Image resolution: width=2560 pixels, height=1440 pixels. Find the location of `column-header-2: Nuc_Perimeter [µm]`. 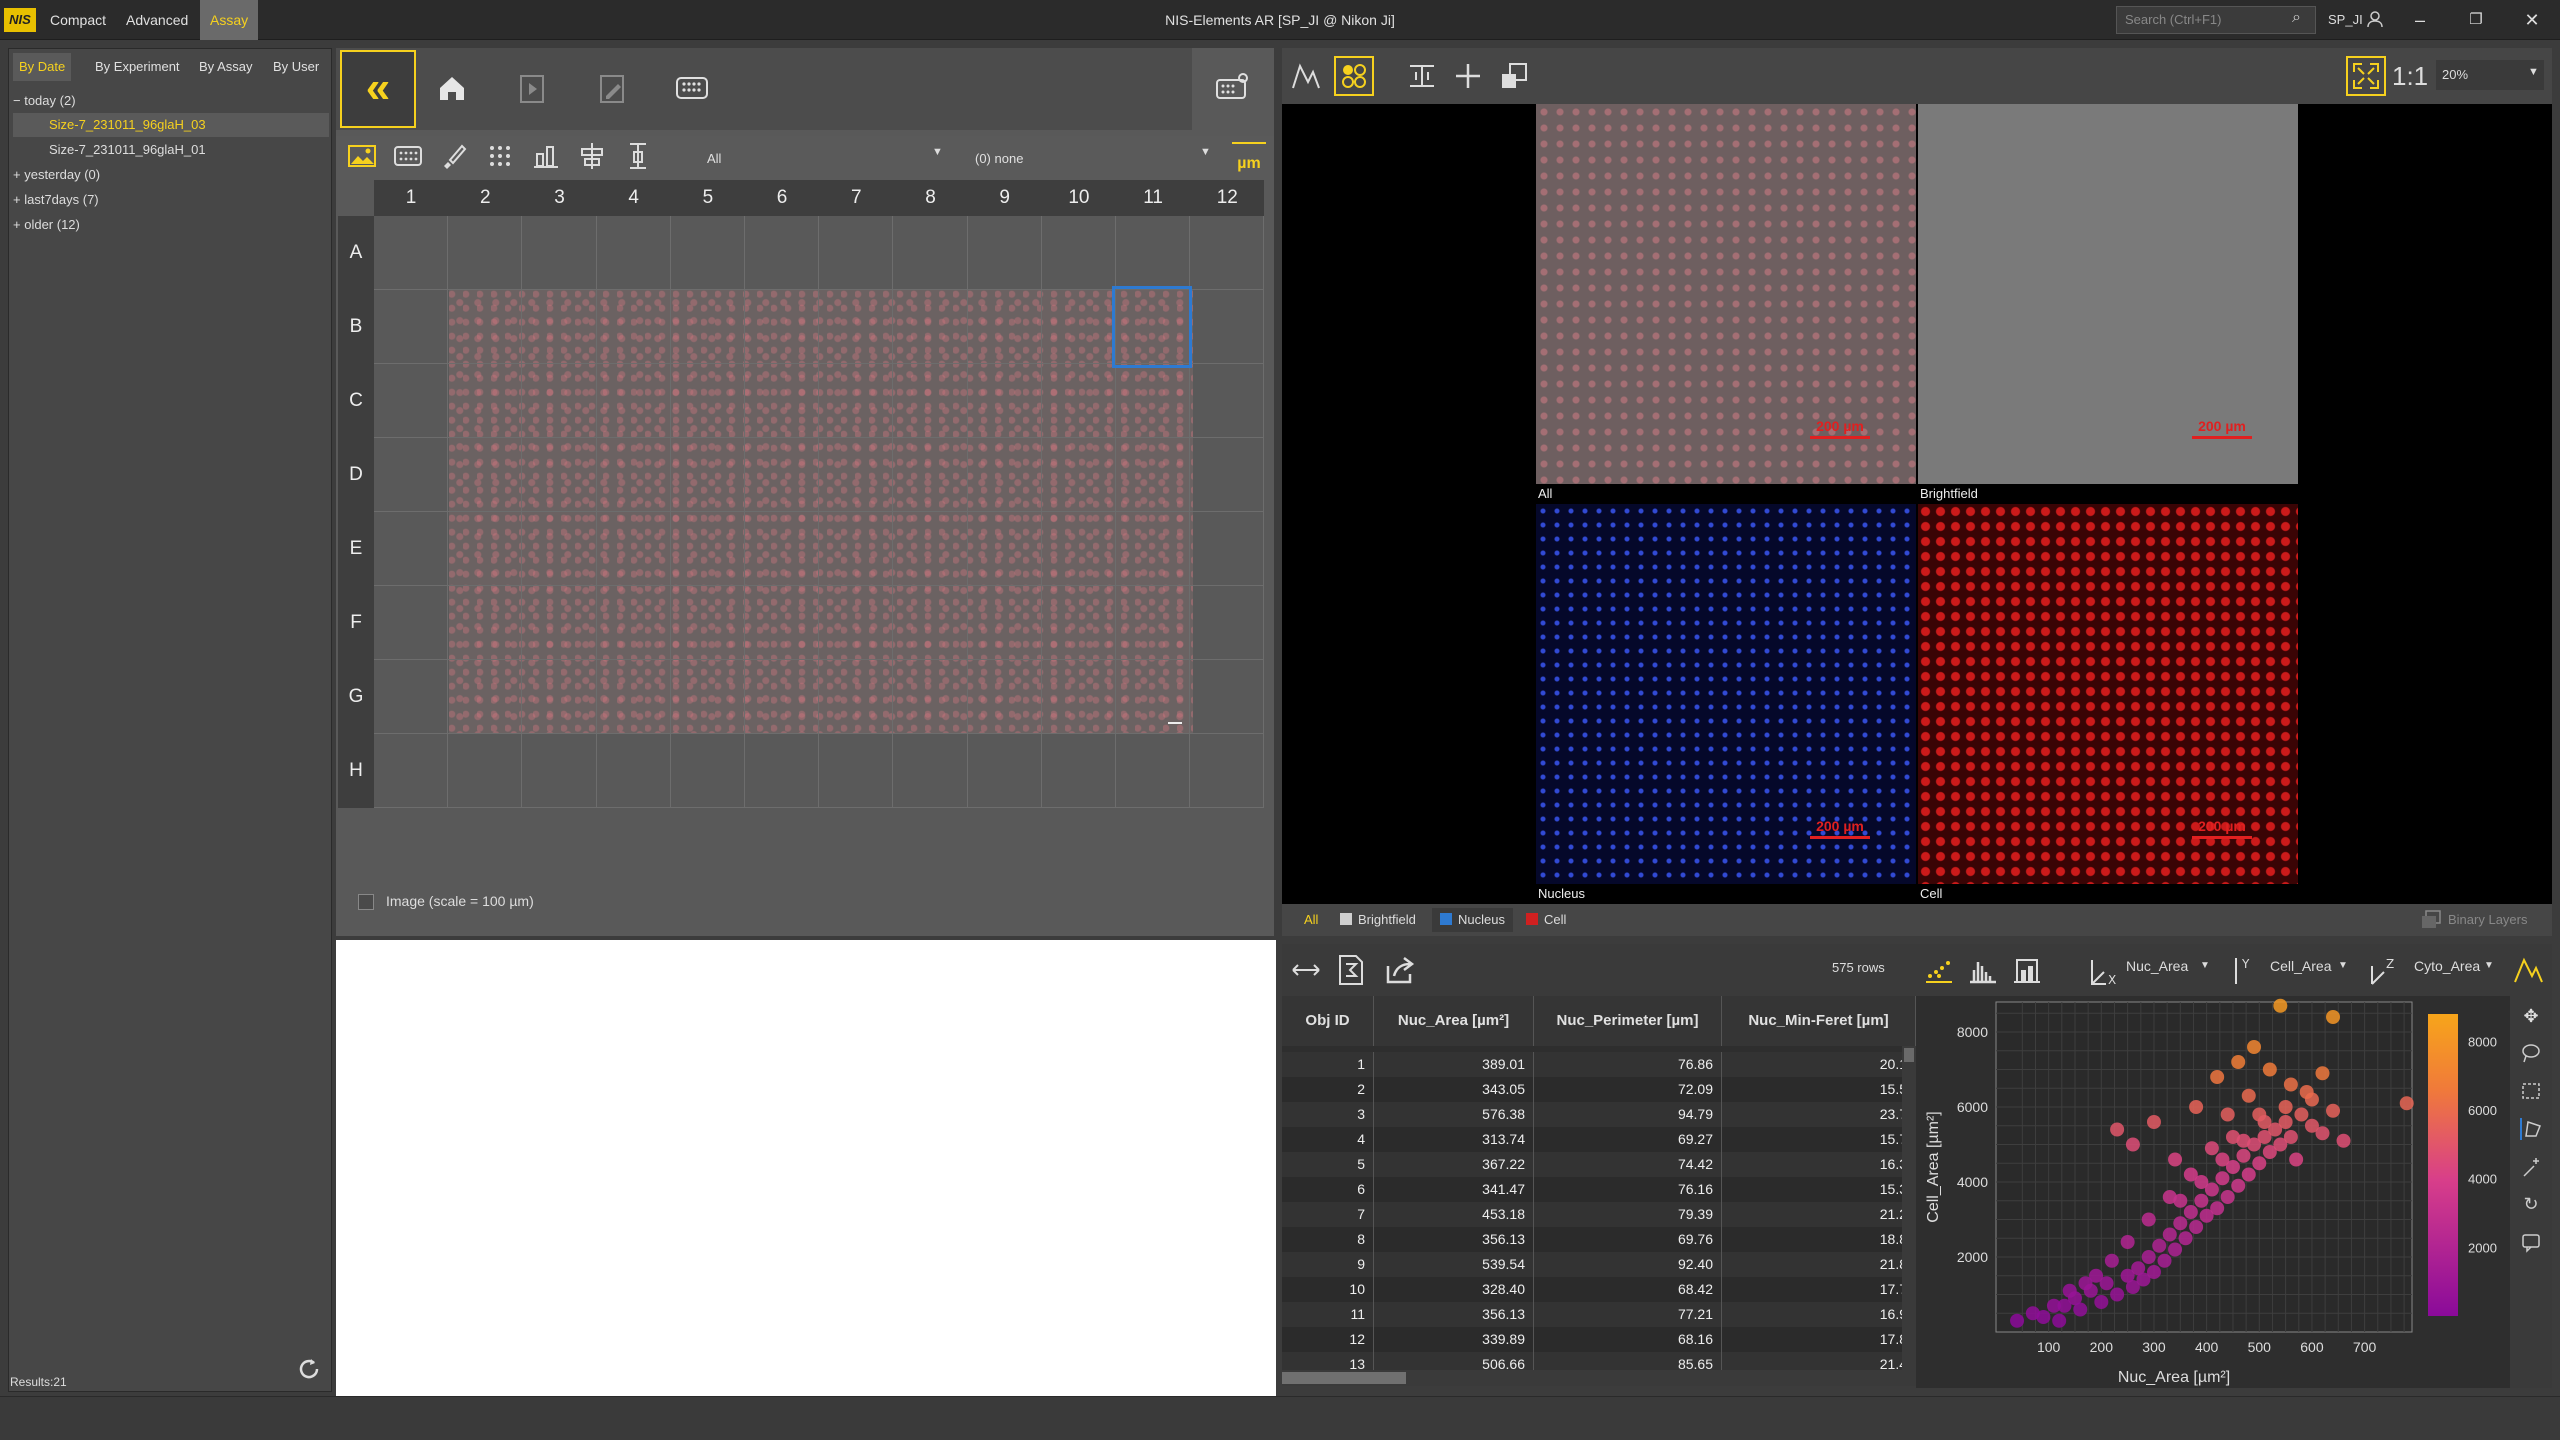

column-header-2: Nuc_Perimeter [µm] is located at coordinates (1628, 1021).